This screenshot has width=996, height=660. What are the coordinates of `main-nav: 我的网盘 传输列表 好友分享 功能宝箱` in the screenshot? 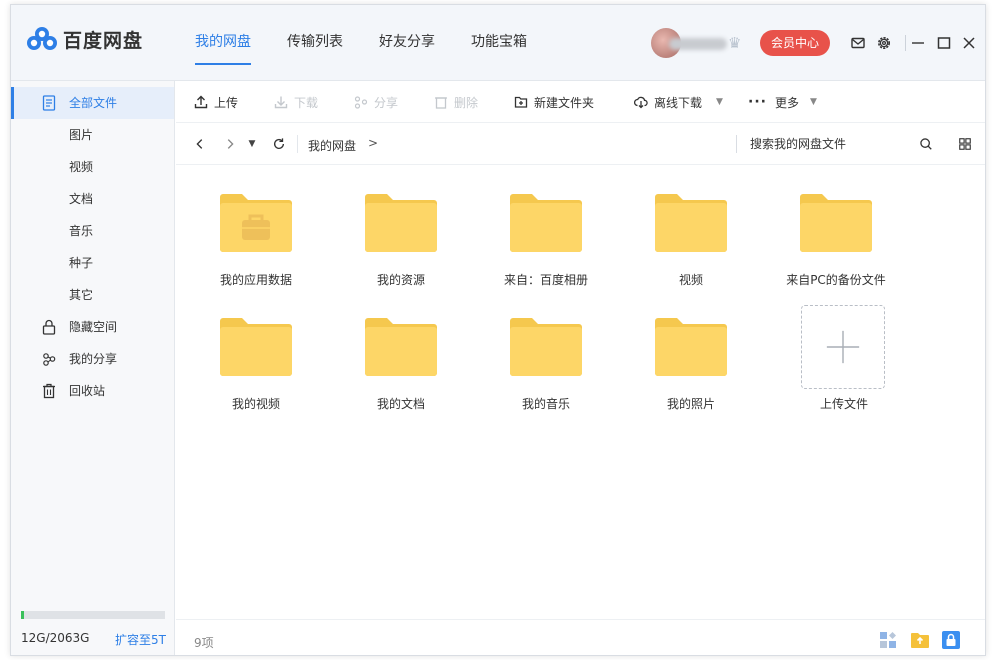 It's located at (379, 43).